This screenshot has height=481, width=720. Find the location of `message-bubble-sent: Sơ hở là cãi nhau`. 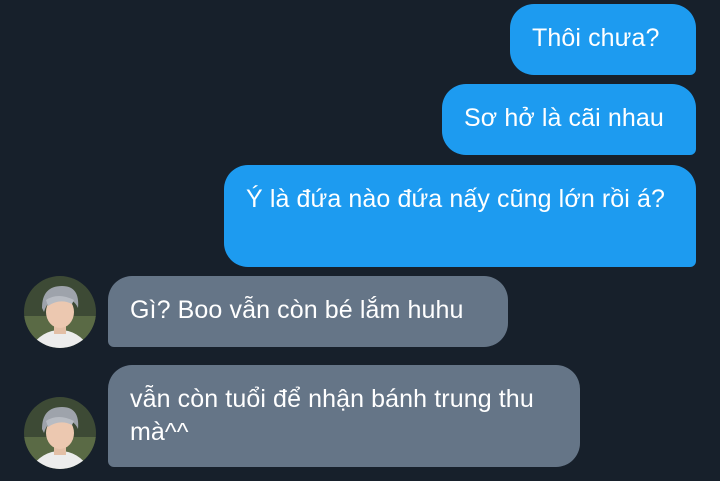

message-bubble-sent: Sơ hở là cãi nhau is located at coordinates (569, 119).